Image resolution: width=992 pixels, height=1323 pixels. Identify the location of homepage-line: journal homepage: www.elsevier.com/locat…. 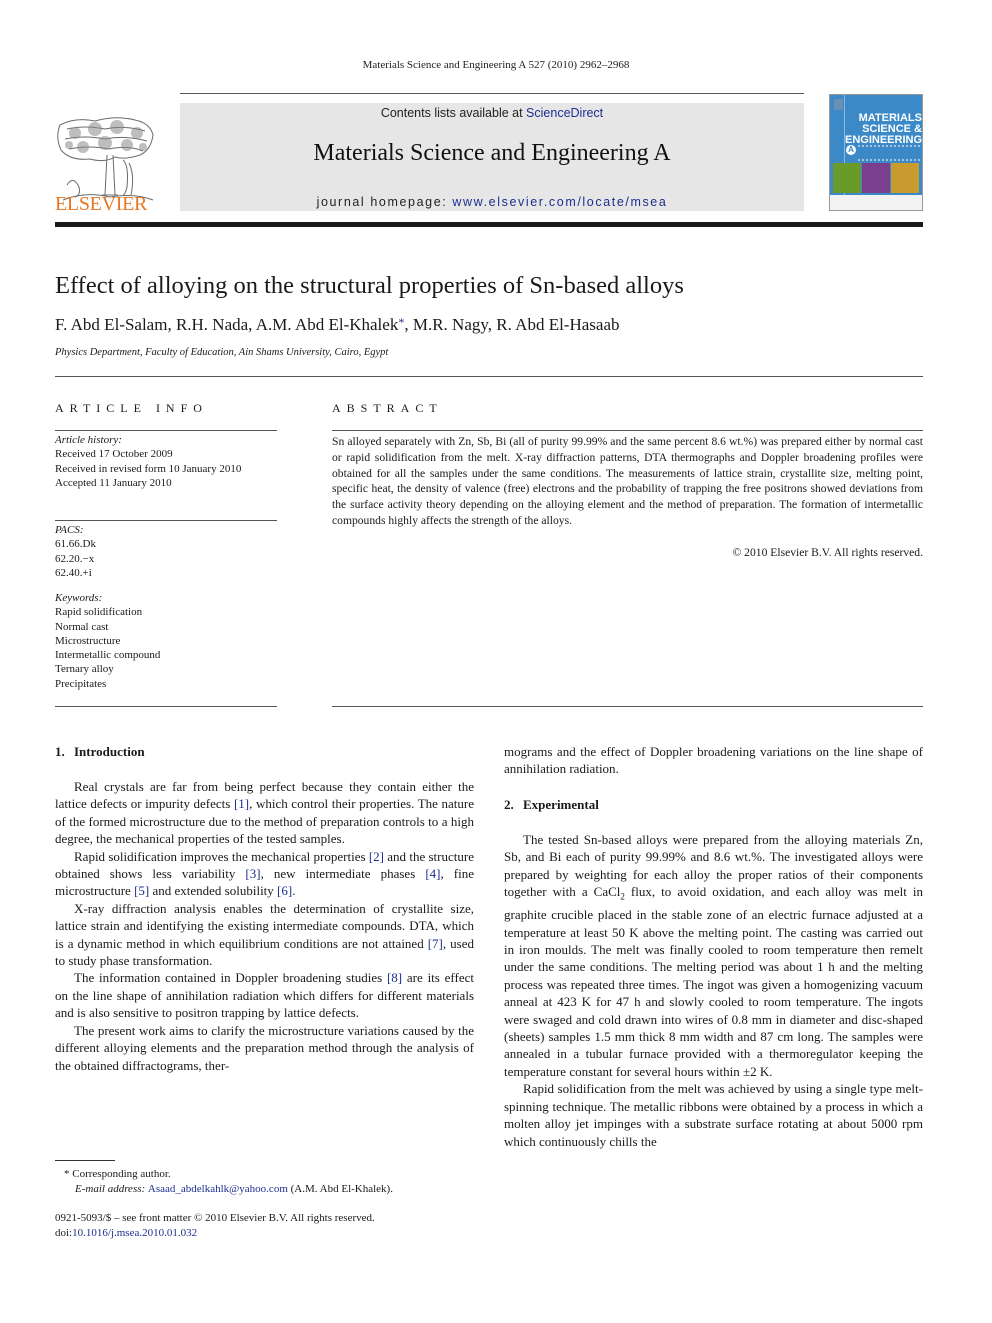
(492, 202).